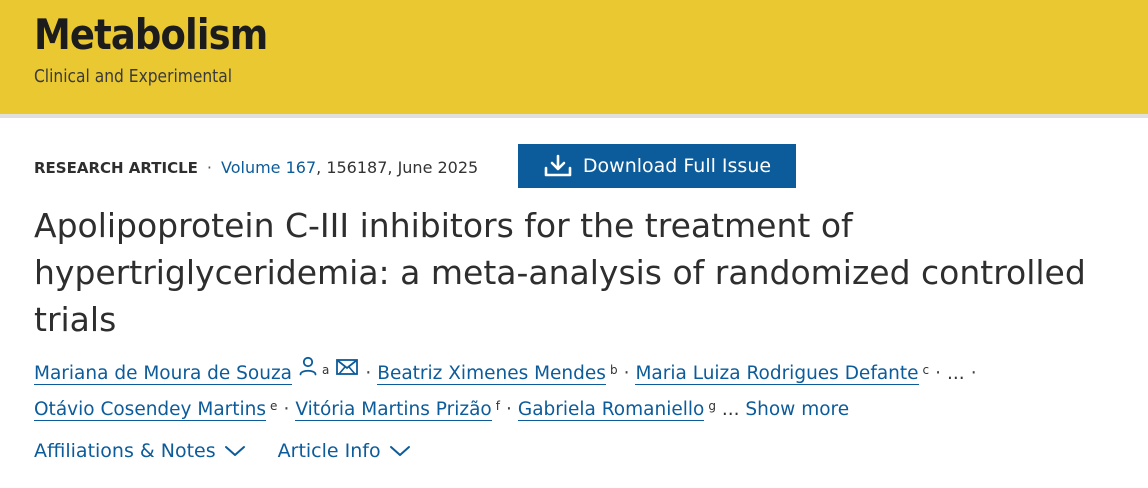 The width and height of the screenshot is (1148, 488). I want to click on affiliation-superscript: b, so click(613, 370).